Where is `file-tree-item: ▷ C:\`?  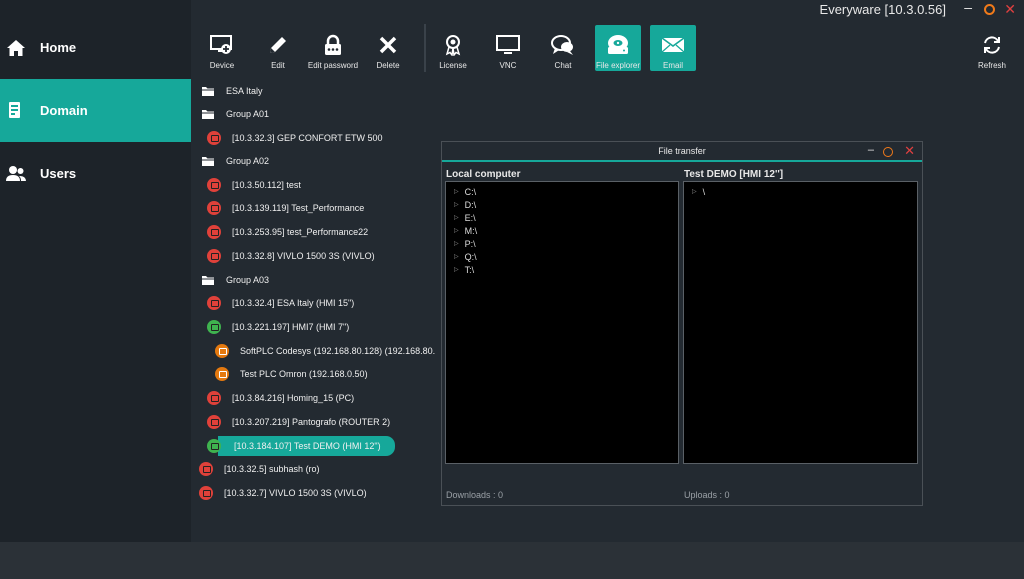 file-tree-item: ▷ C:\ is located at coordinates (465, 191).